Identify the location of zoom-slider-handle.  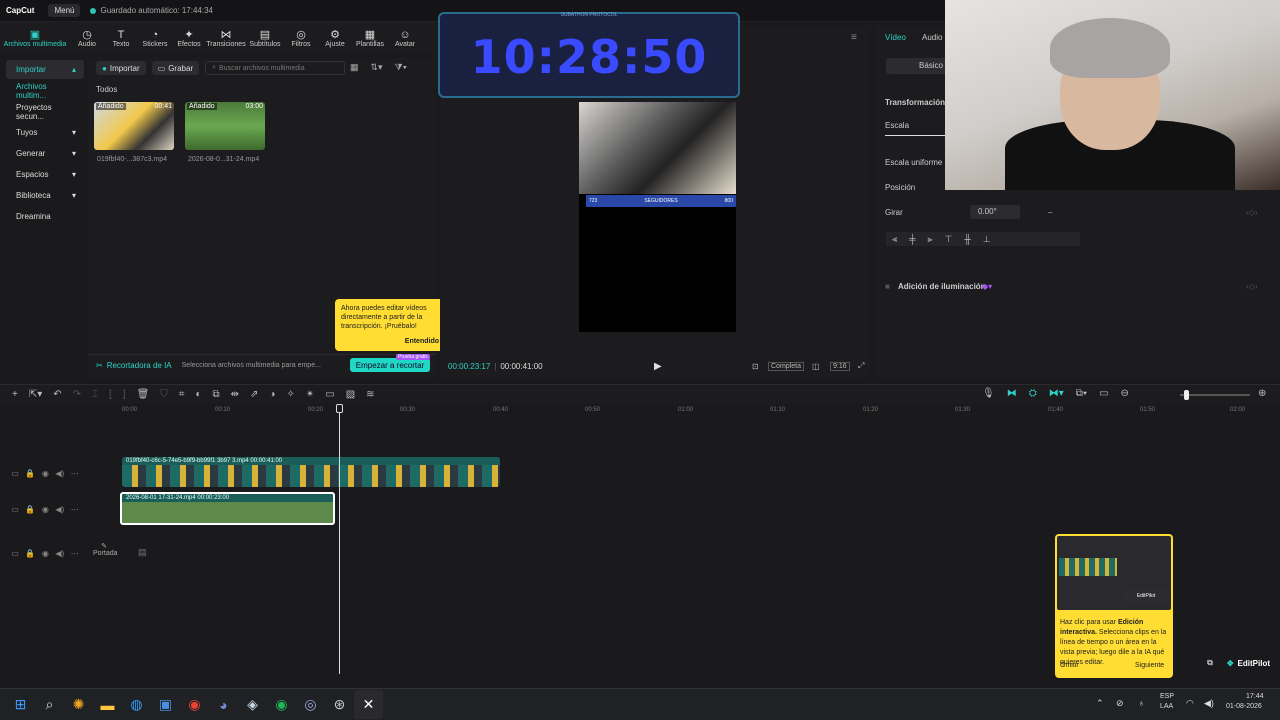
(1186, 395).